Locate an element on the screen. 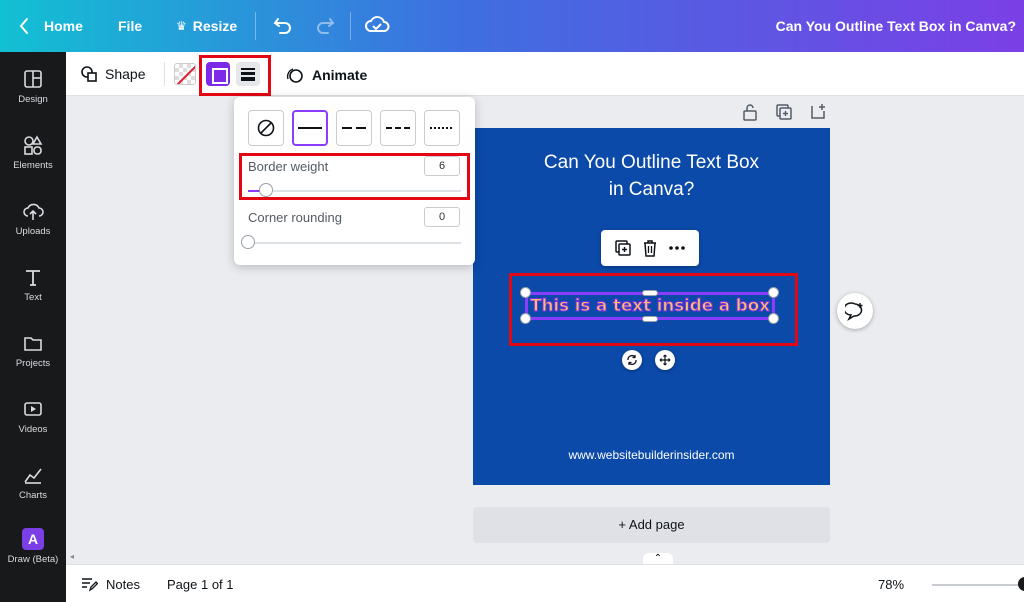 The height and width of the screenshot is (602, 1024). lock-icon is located at coordinates (750, 112).